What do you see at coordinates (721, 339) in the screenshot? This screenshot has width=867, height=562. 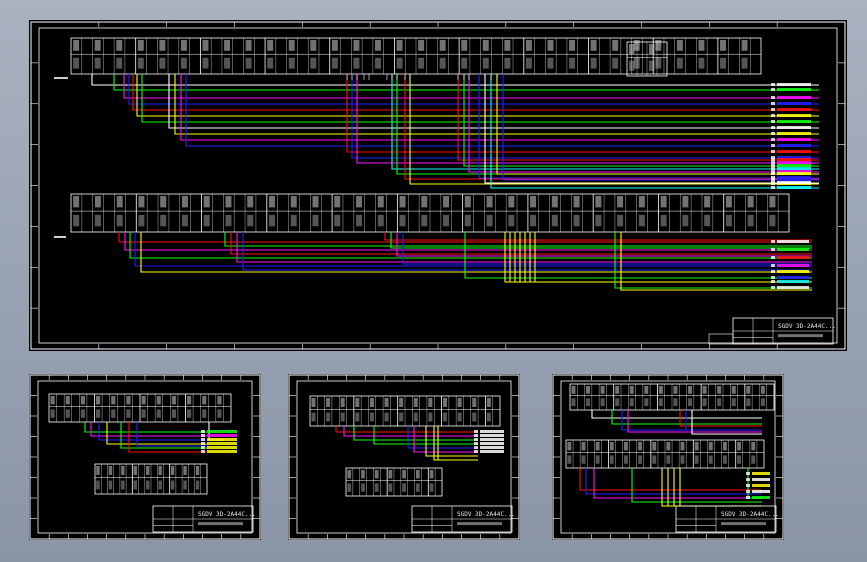 I see `revision-box` at bounding box center [721, 339].